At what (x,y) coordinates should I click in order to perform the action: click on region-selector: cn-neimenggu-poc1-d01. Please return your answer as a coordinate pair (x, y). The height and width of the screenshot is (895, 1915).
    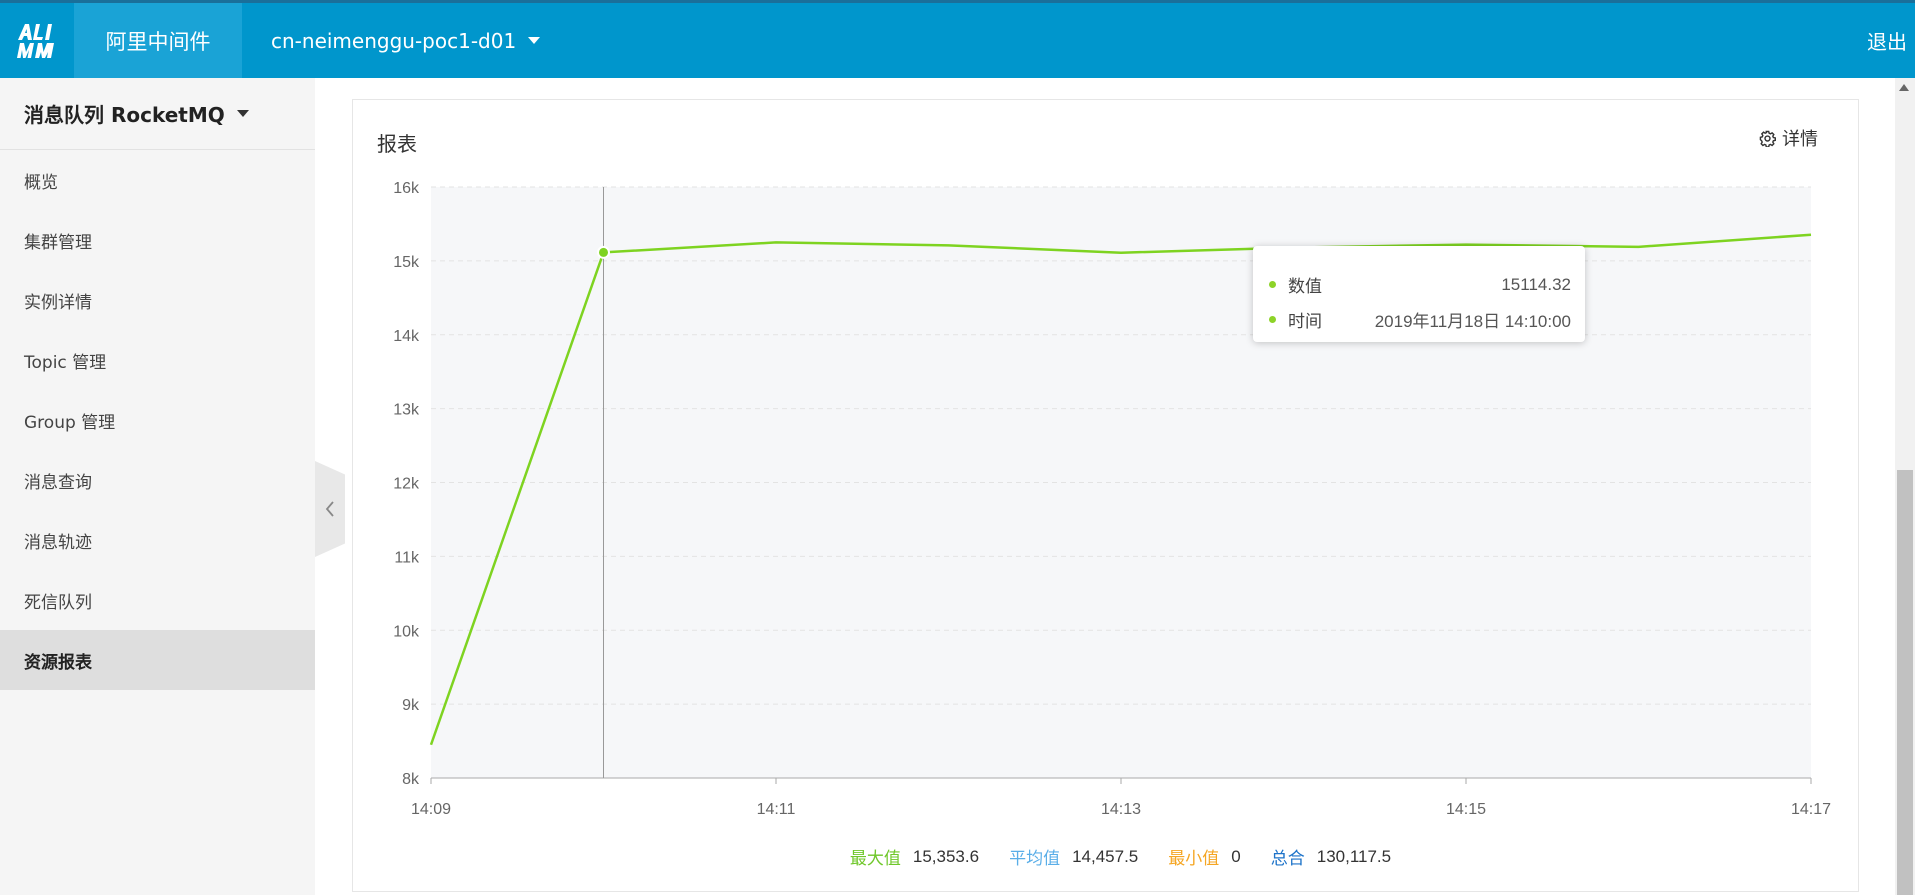
    Looking at the image, I should click on (406, 40).